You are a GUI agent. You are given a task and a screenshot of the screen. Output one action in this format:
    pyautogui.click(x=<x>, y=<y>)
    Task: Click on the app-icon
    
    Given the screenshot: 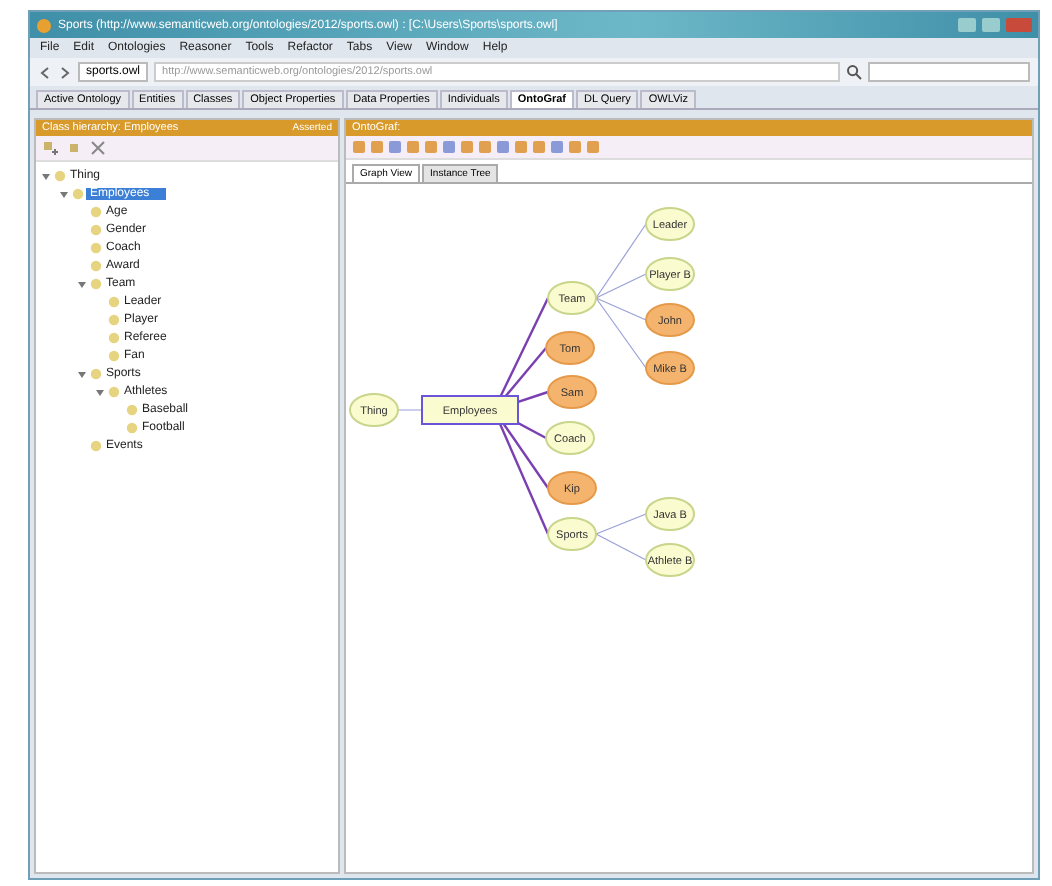 What is the action you would take?
    pyautogui.click(x=44, y=25)
    